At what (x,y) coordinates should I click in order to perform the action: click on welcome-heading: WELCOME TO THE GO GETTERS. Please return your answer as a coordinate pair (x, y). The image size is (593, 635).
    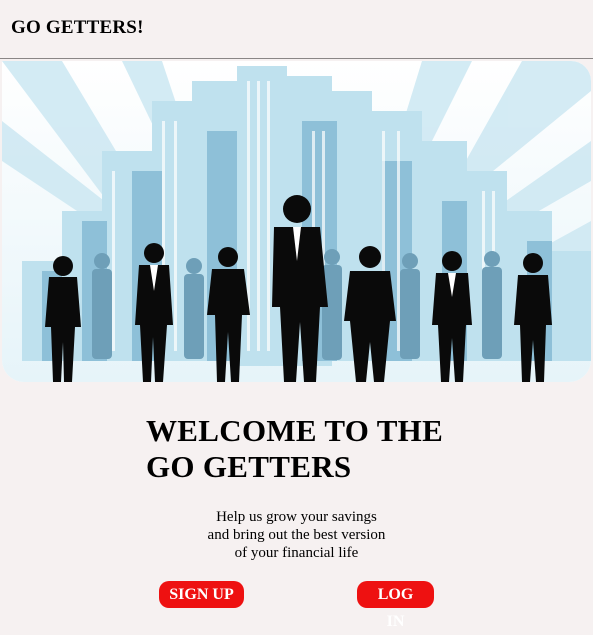
    Looking at the image, I should click on (294, 449).